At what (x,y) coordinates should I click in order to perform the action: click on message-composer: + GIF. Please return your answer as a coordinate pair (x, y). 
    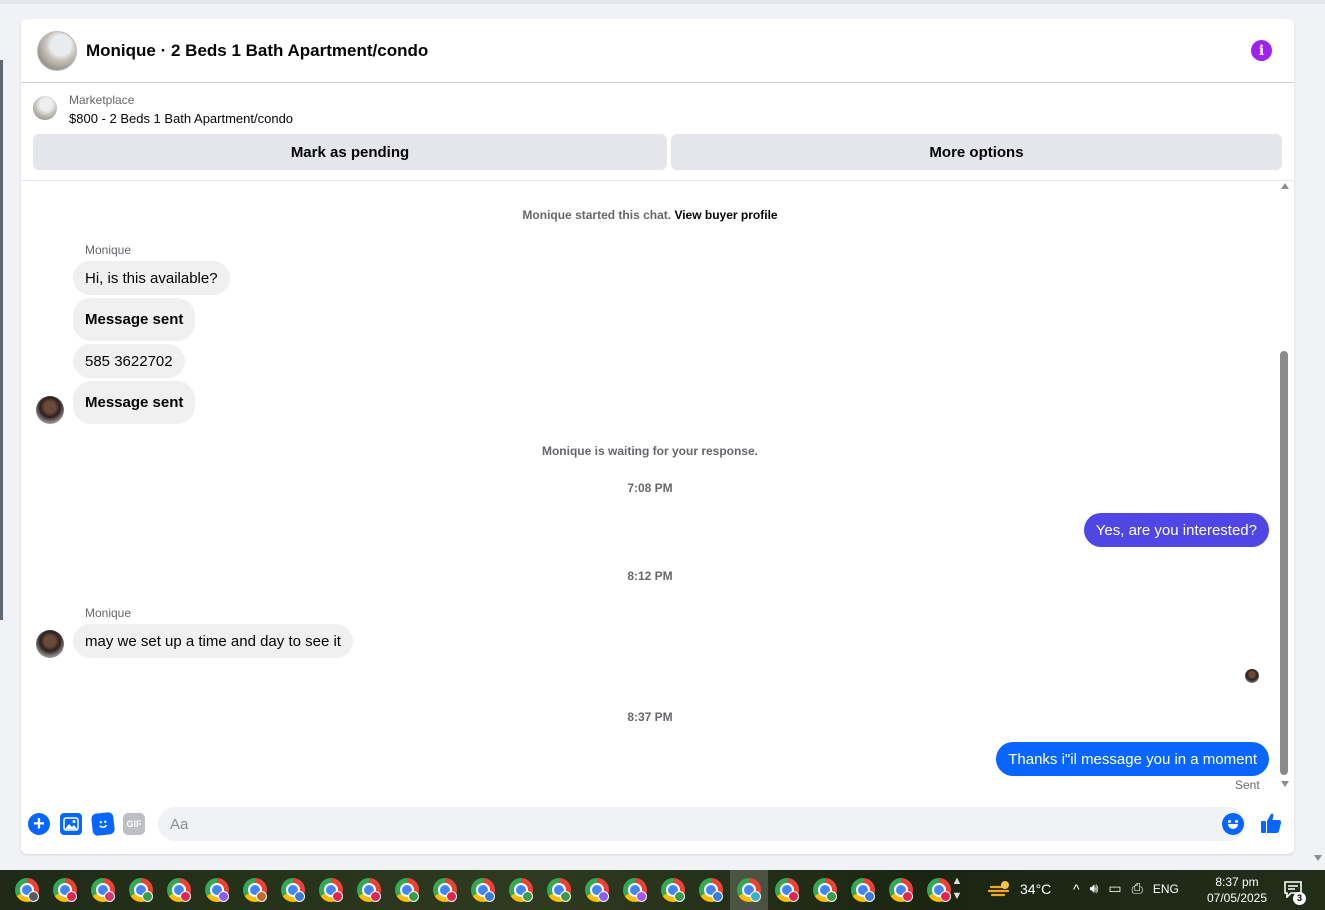
    Looking at the image, I should click on (657, 824).